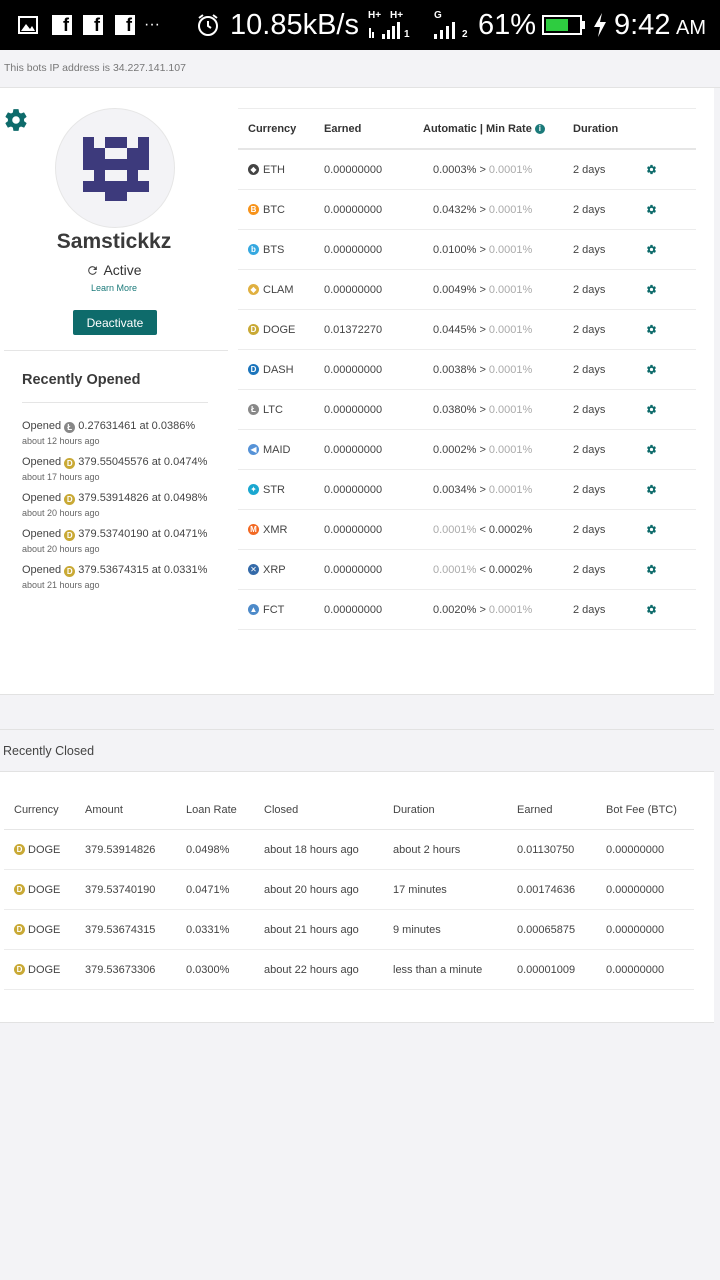 The width and height of the screenshot is (720, 1280). What do you see at coordinates (253, 609) in the screenshot?
I see `fct-coin-icon: ▲` at bounding box center [253, 609].